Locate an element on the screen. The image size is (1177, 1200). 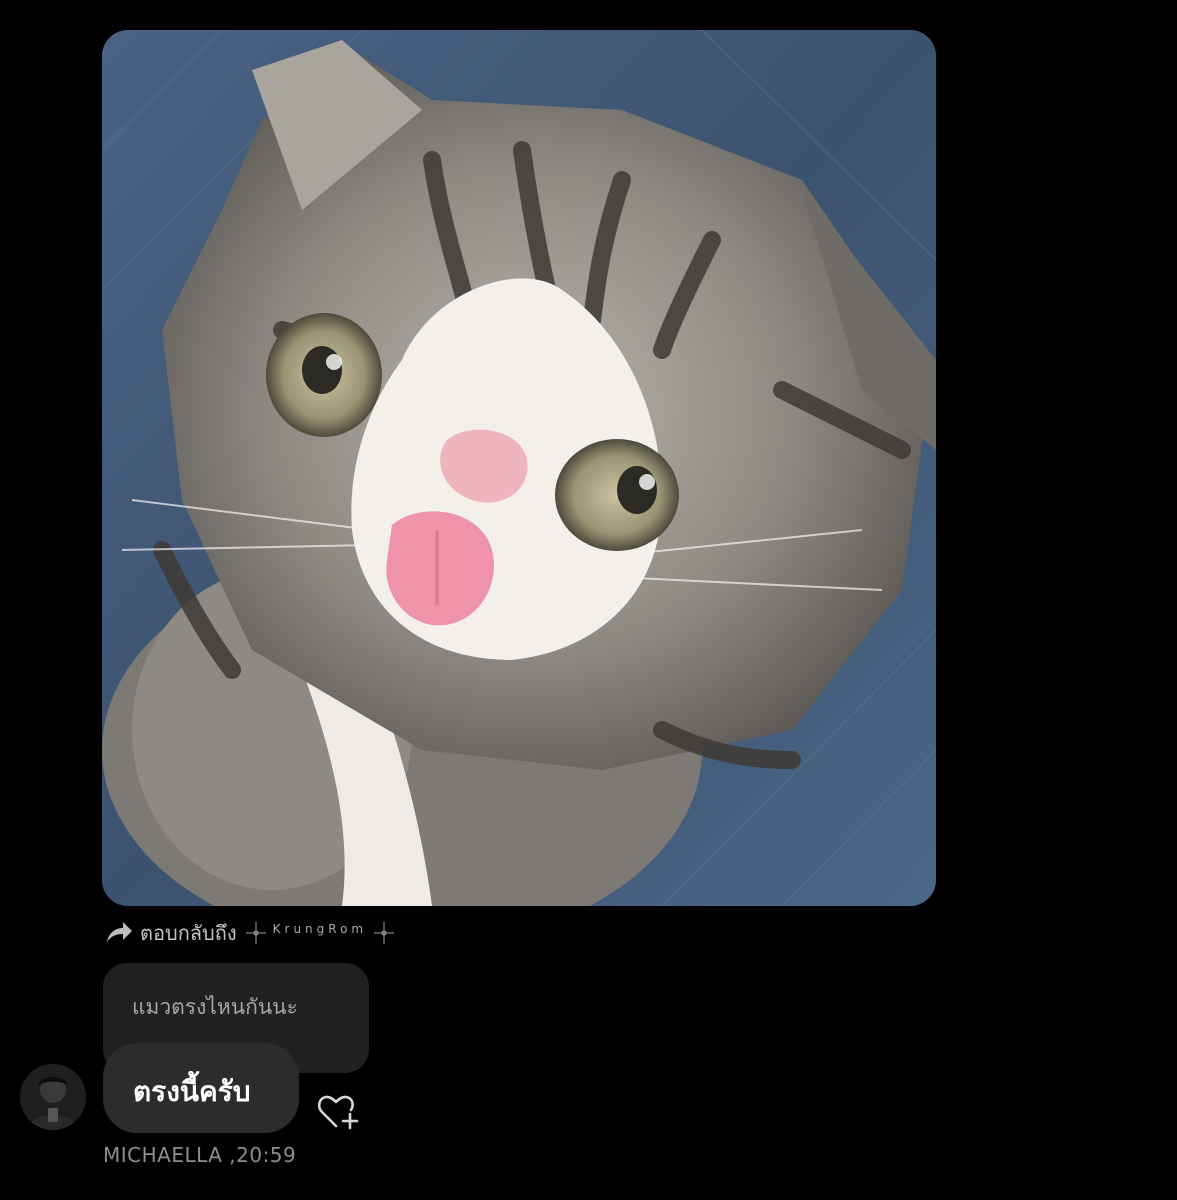
reply-indicator: ตอบกลับถึง KrungRom is located at coordinates (249, 933).